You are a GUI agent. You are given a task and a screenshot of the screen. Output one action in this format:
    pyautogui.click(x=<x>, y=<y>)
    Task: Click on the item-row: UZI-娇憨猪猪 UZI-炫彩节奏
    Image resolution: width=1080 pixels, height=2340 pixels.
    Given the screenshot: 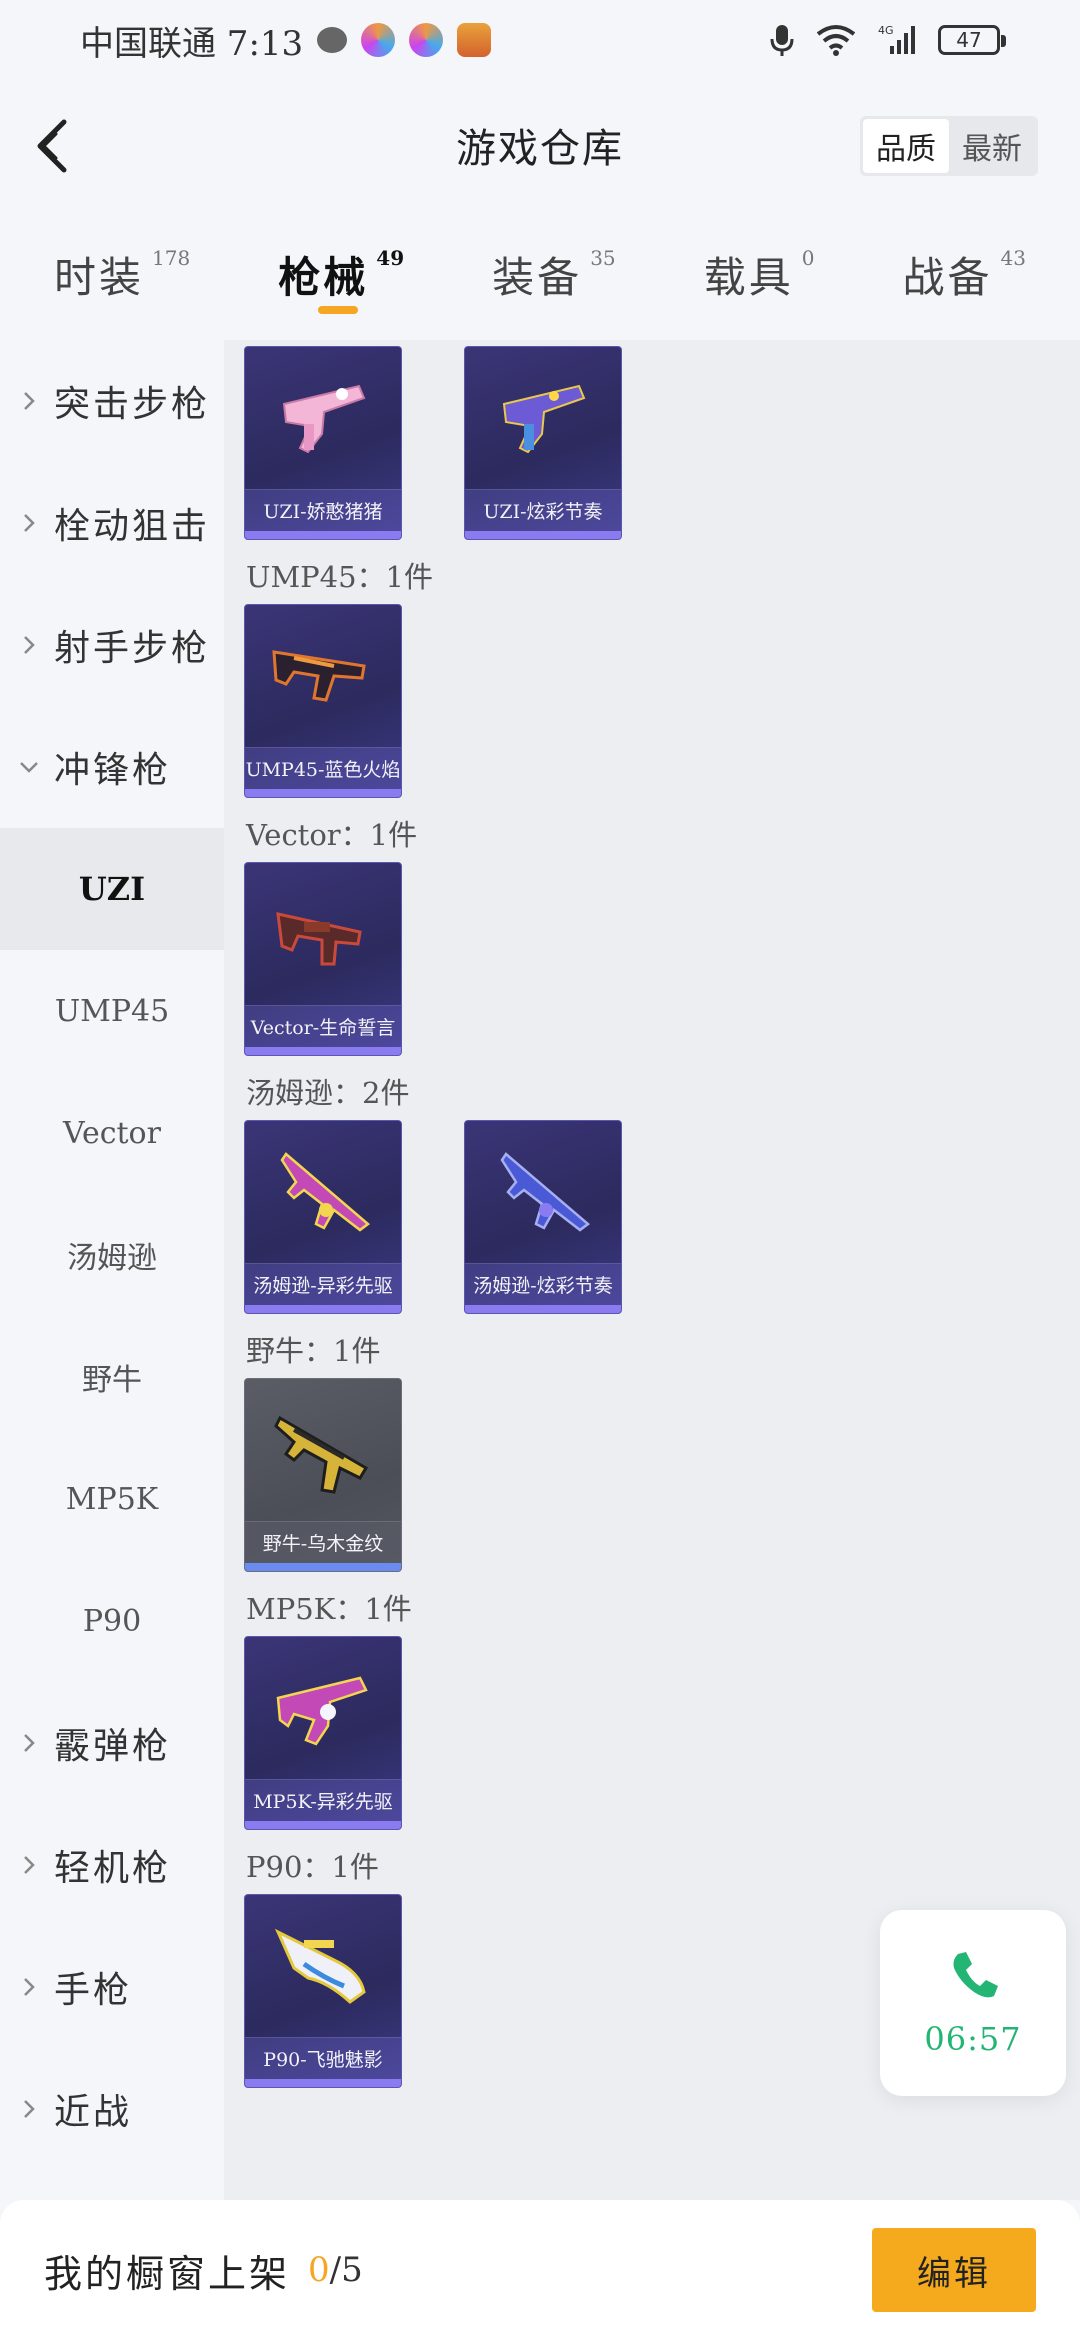 What is the action you would take?
    pyautogui.click(x=662, y=443)
    